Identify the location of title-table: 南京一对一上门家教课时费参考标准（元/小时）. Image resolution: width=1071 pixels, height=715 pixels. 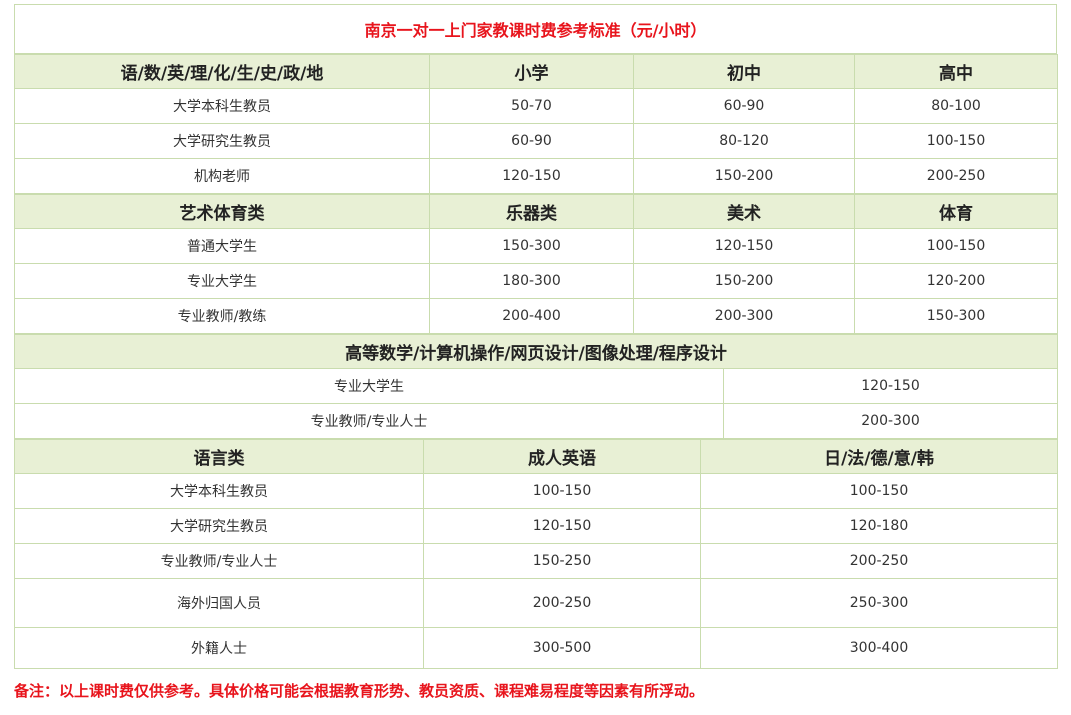
(535, 29).